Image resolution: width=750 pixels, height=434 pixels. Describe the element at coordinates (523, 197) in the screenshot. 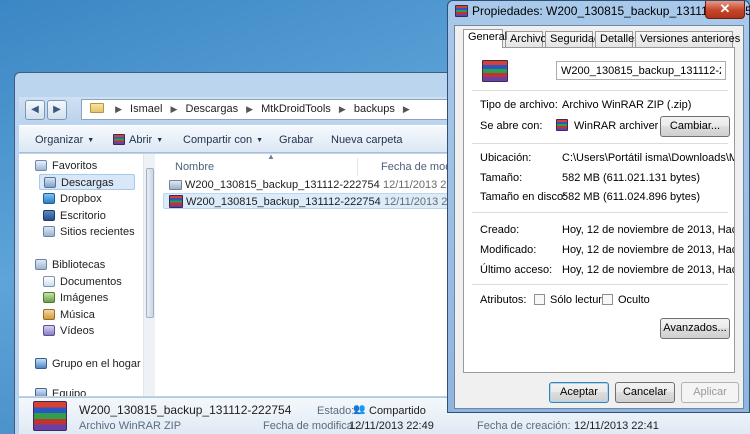

I see `disk-size-label: Tamaño en disco:` at that location.